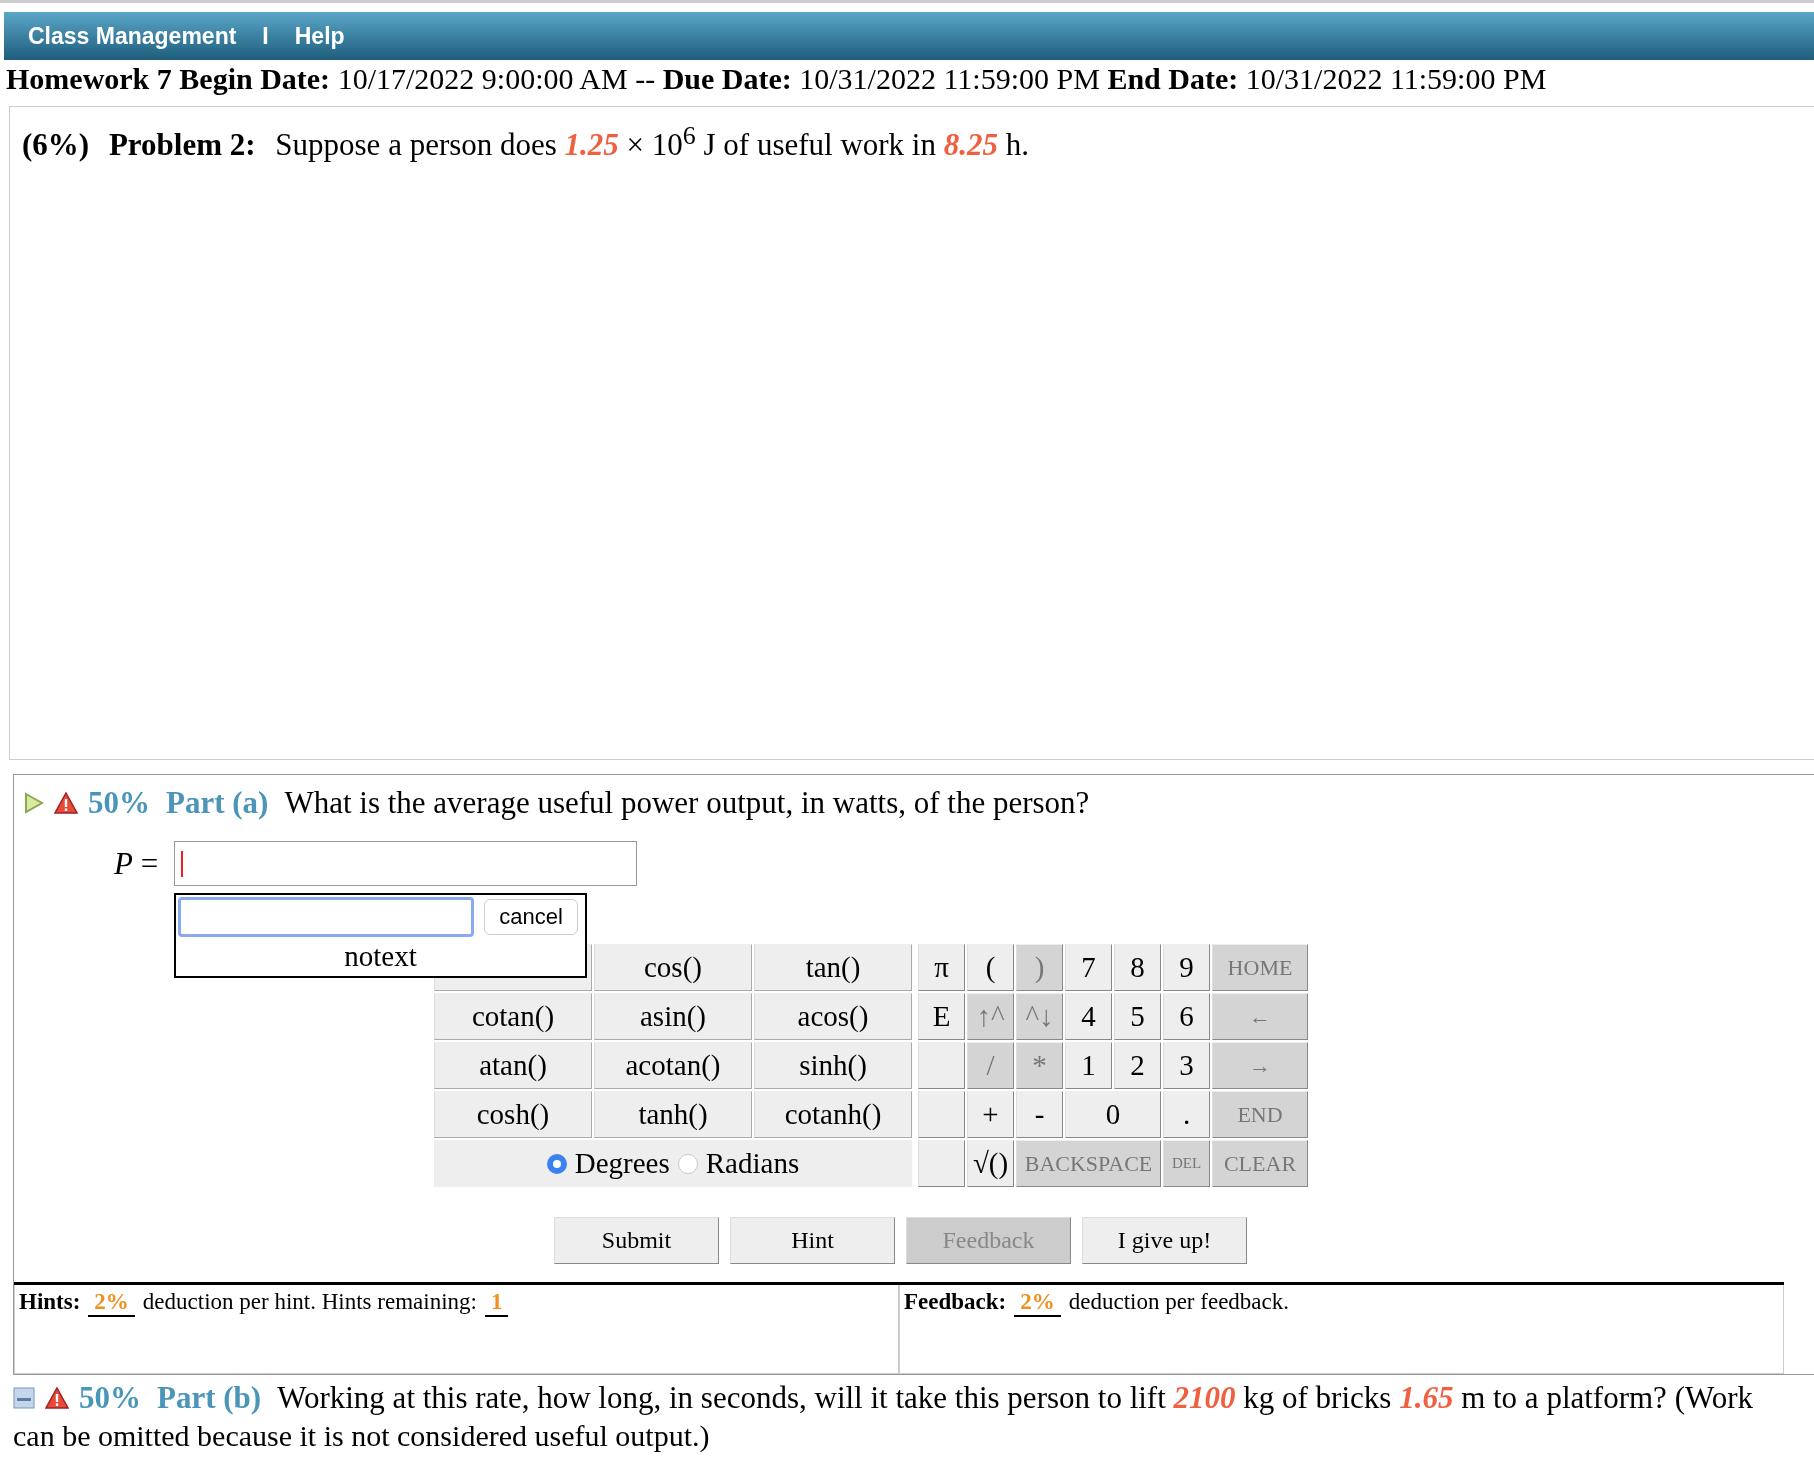 The image size is (1814, 1472). What do you see at coordinates (941, 967) in the screenshot?
I see `keypad-key: π` at bounding box center [941, 967].